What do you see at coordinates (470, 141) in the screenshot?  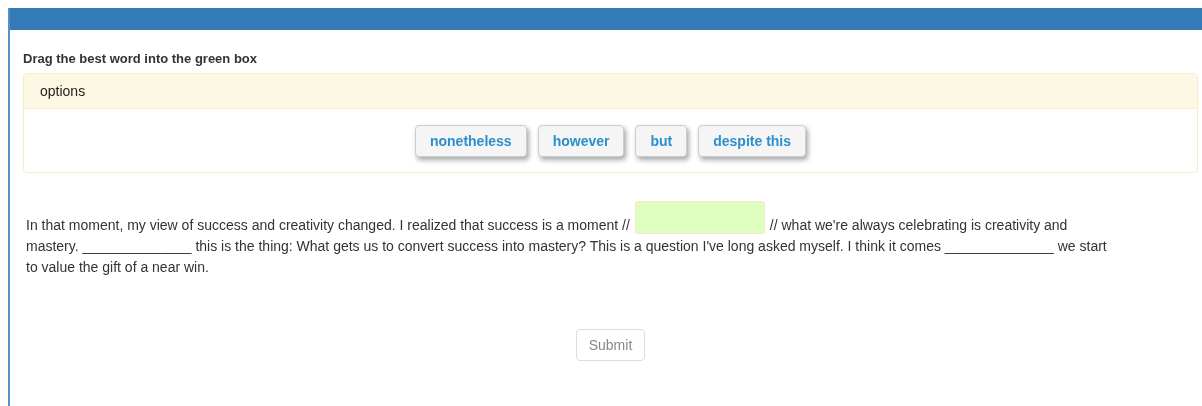 I see `word-option: nonetheless` at bounding box center [470, 141].